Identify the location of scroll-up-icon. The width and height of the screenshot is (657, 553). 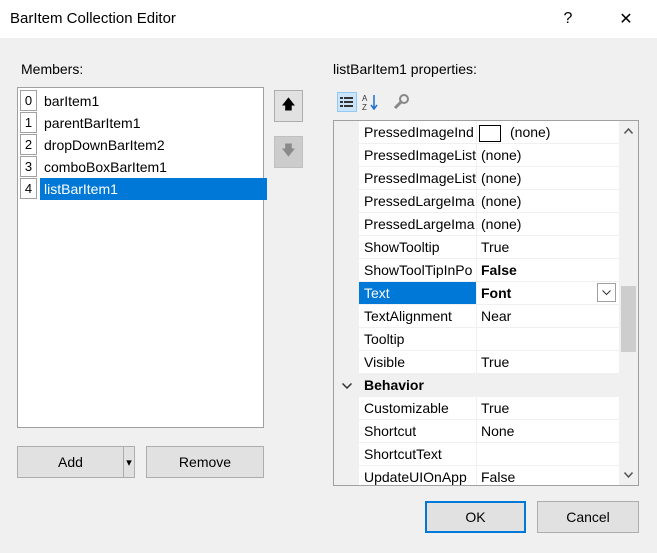
(628, 130).